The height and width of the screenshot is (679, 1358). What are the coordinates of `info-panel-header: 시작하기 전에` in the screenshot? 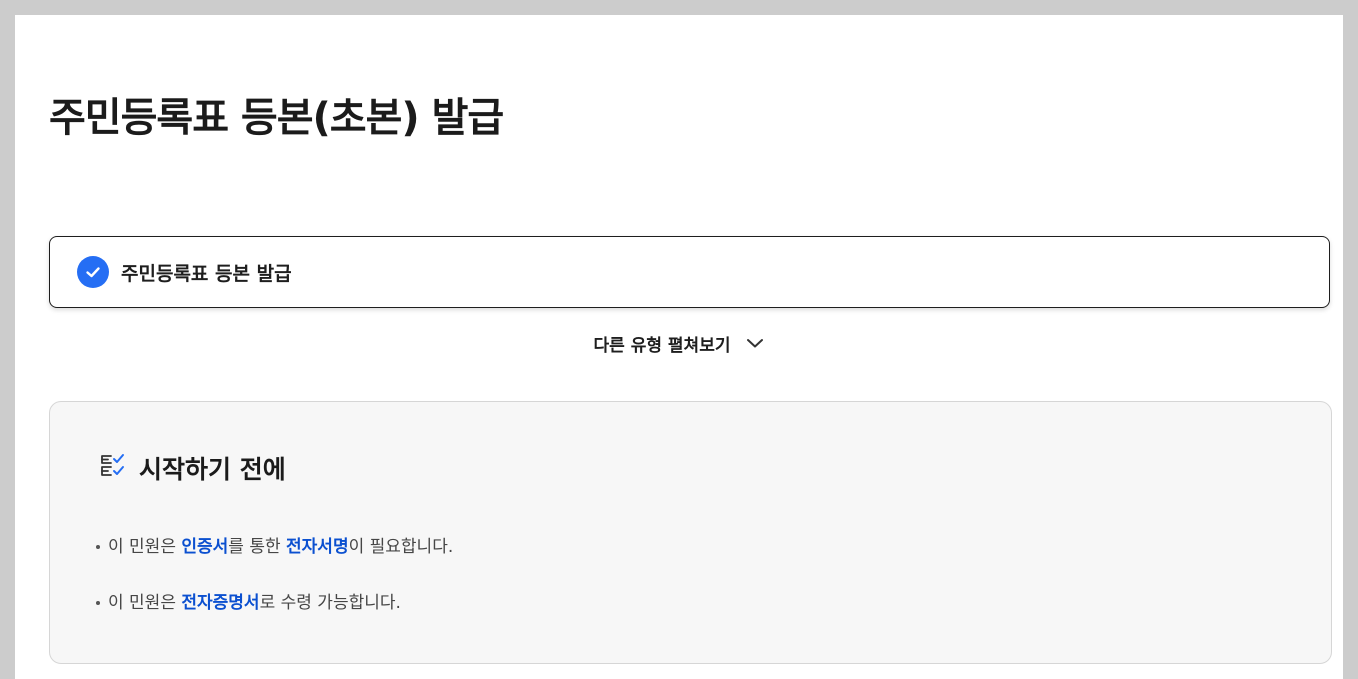 It's located at (191, 468).